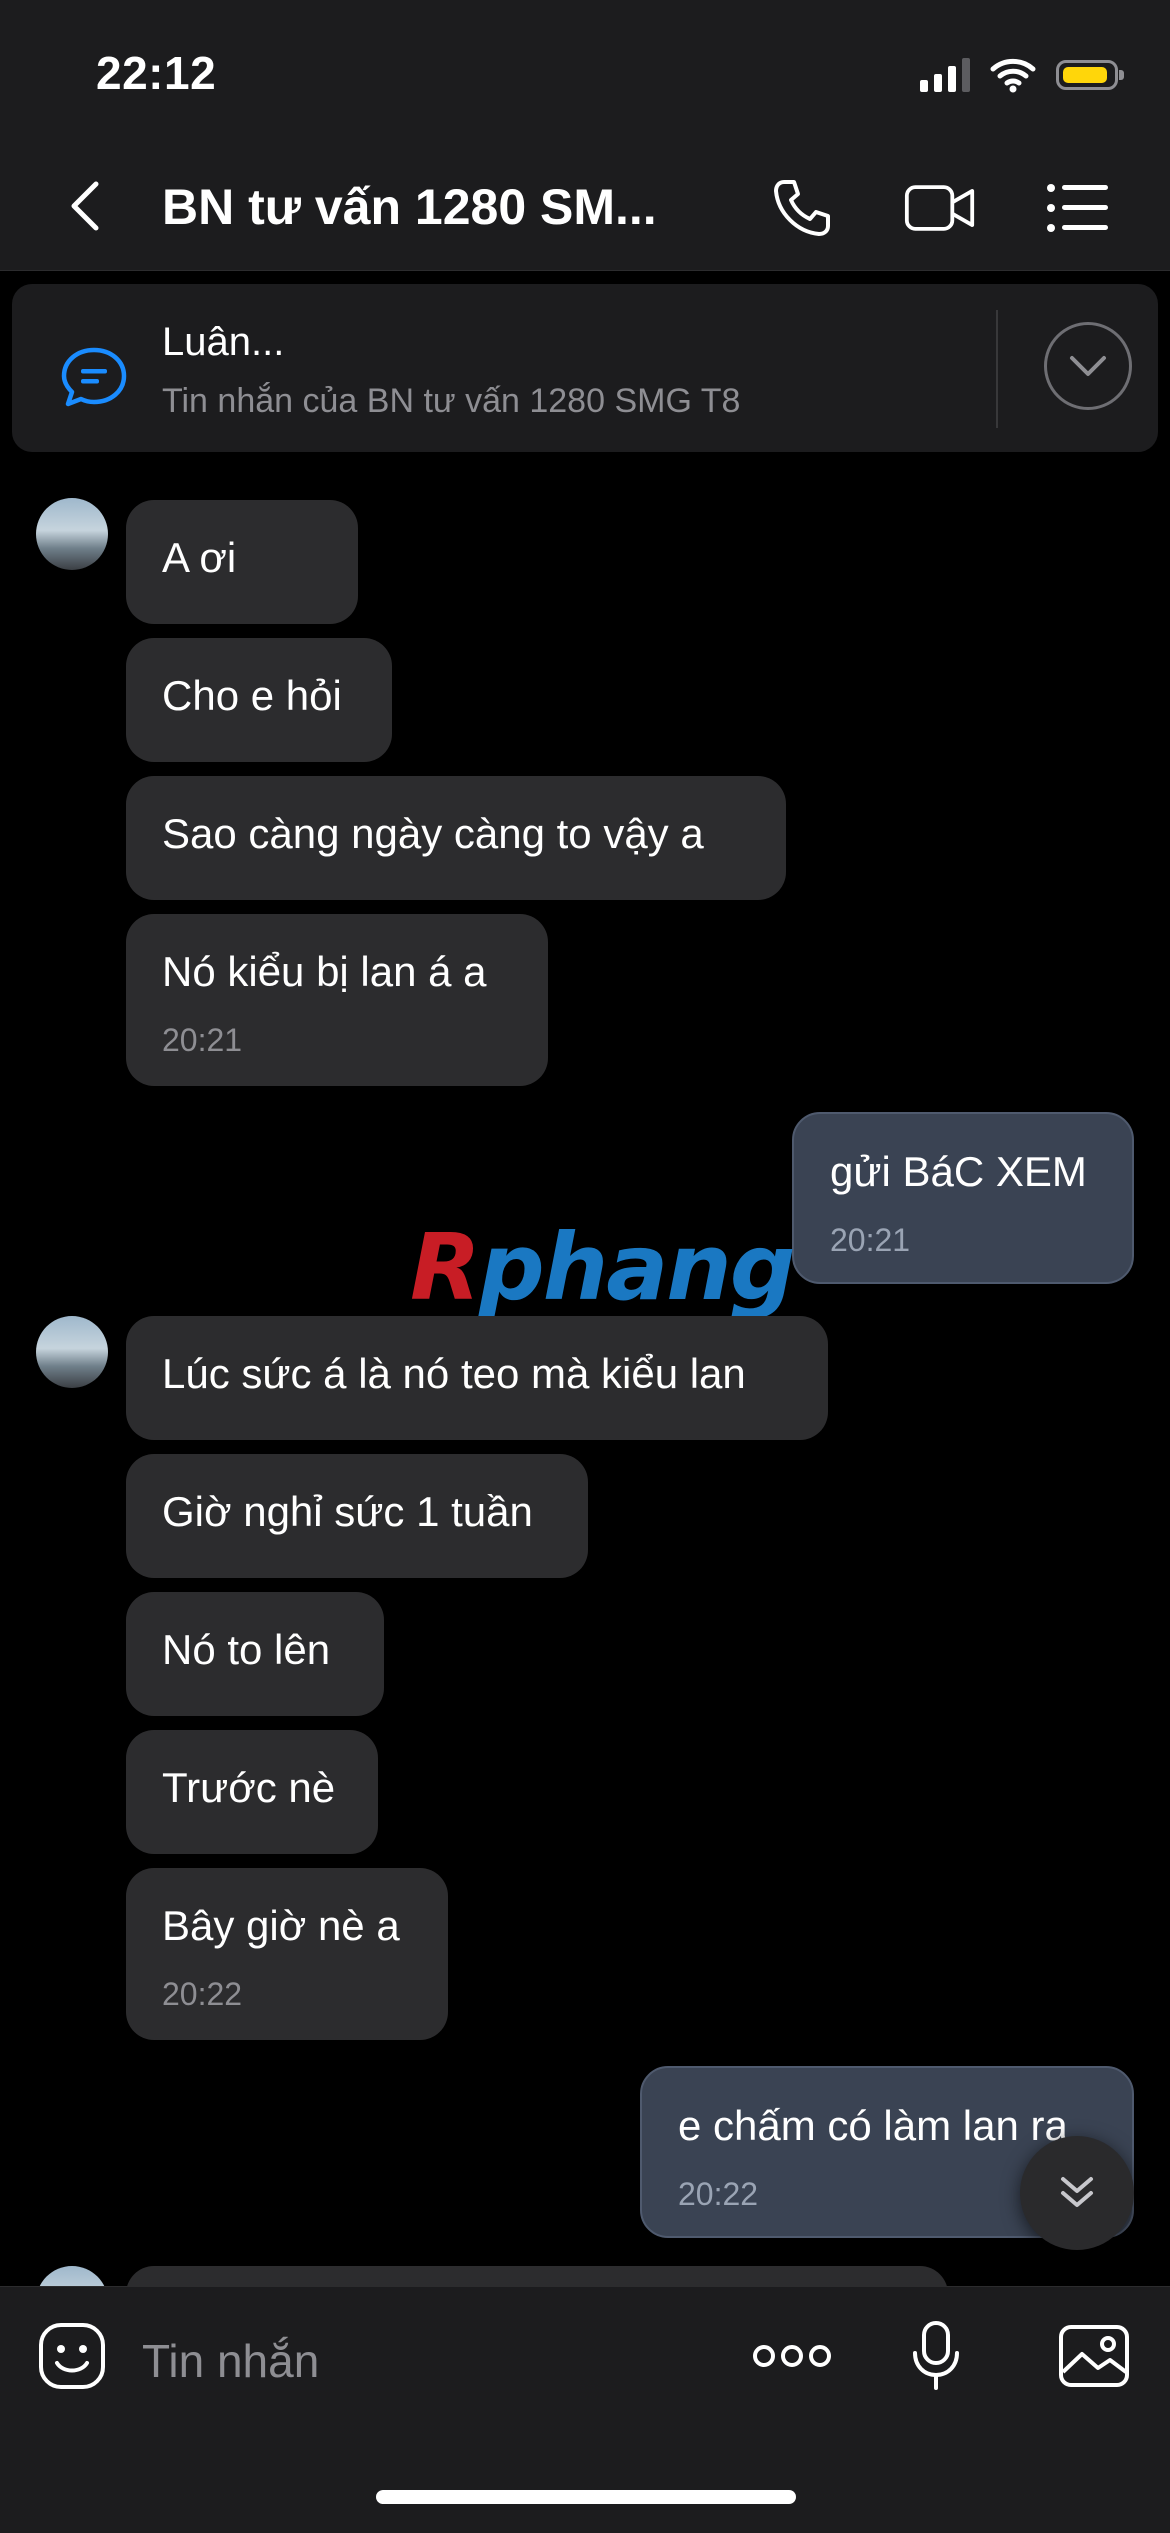 Image resolution: width=1170 pixels, height=2533 pixels. I want to click on message-icon, so click(94, 378).